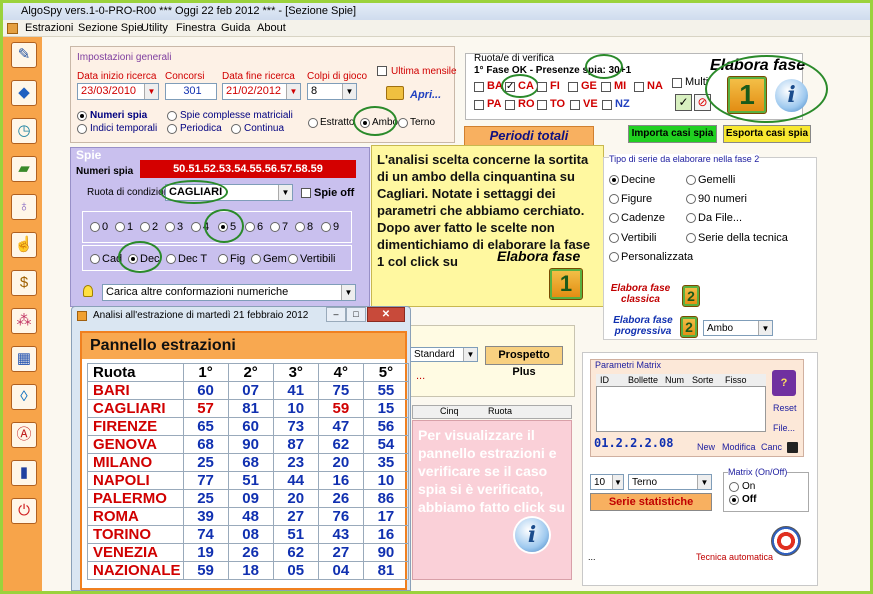  I want to click on matrix-reset-link: Reset, so click(785, 408).